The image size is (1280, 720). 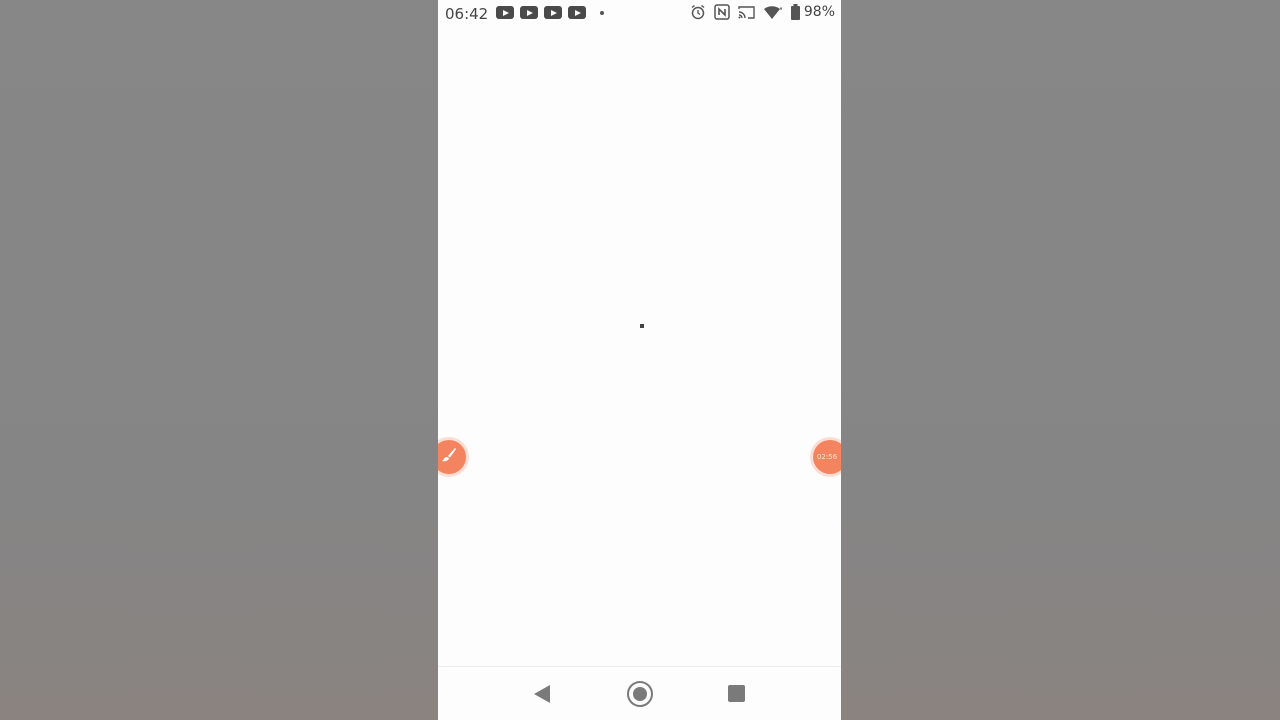 I want to click on status-time: 06:42, so click(x=467, y=14).